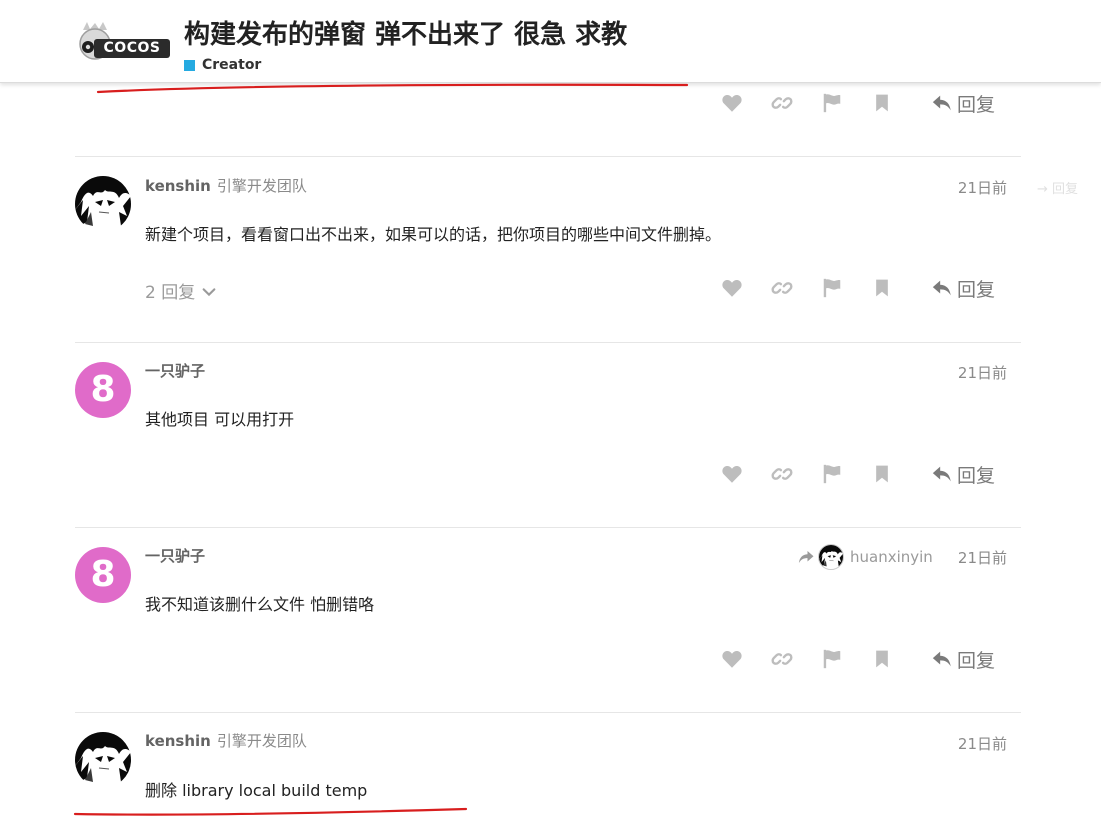 The height and width of the screenshot is (819, 1101). What do you see at coordinates (433, 234) in the screenshot?
I see `post-body: 新建个项目，看看窗口出不出来，如果可以的话，把你项目的哪些中间文件删掉。` at bounding box center [433, 234].